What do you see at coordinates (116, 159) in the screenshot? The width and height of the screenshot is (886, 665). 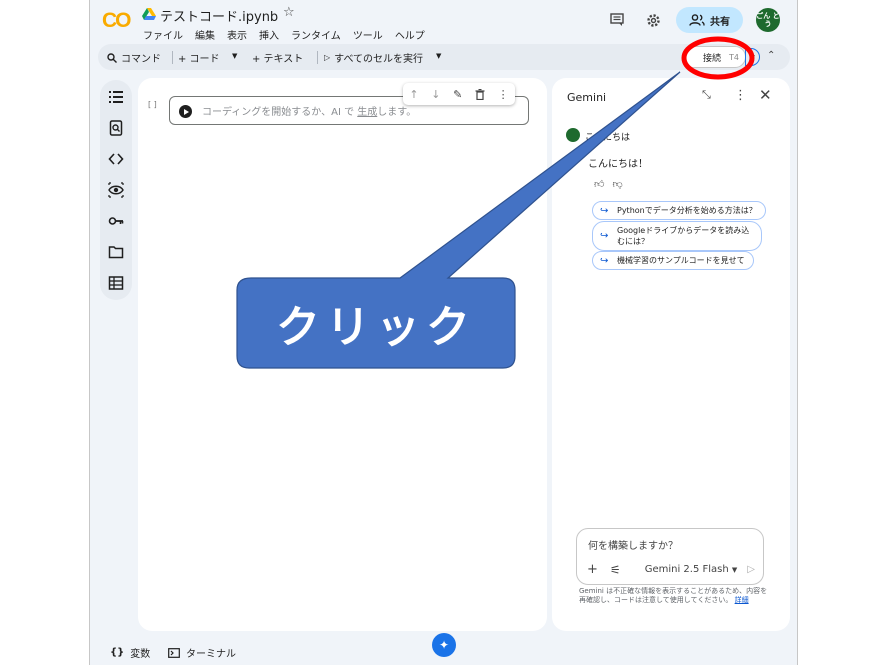 I see `code-snippets-icon` at bounding box center [116, 159].